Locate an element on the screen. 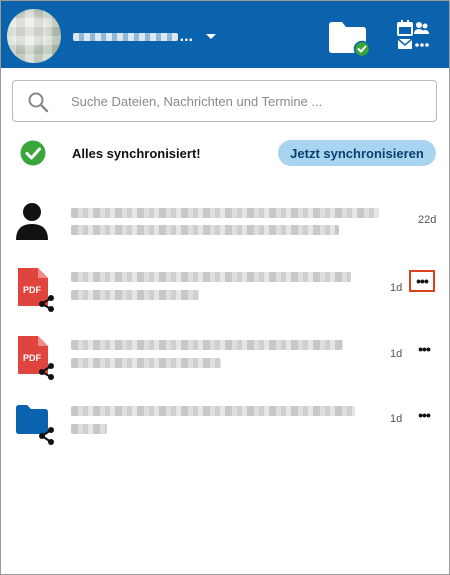 This screenshot has width=450, height=575. activity-time: 22d is located at coordinates (427, 220).